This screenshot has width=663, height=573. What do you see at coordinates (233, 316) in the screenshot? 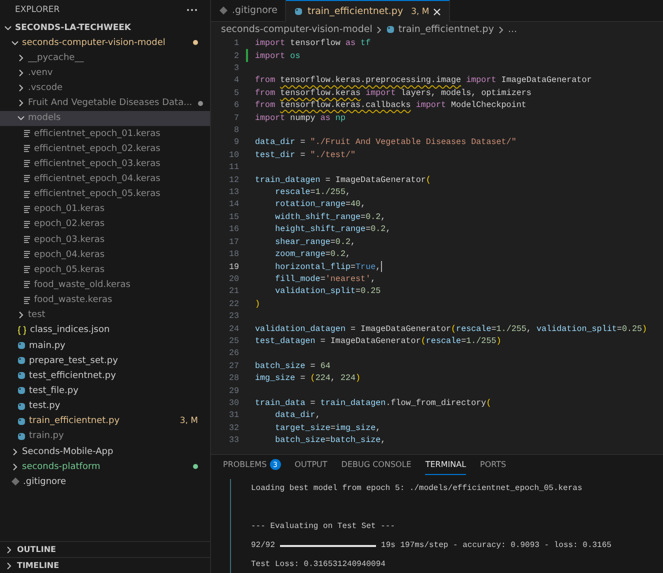
I see `line-number: 23` at bounding box center [233, 316].